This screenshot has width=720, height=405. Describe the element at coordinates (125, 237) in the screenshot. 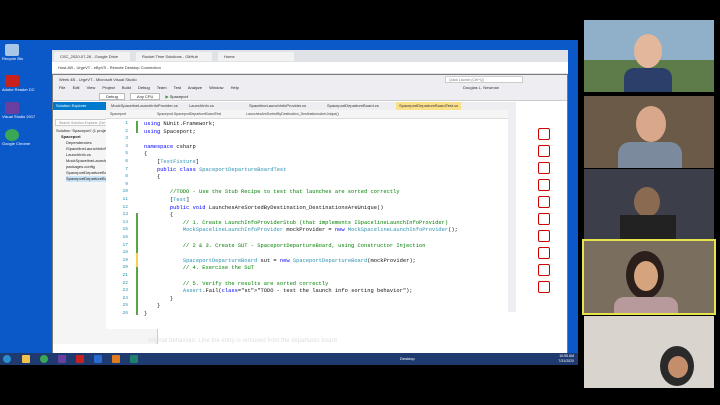

I see `line-number: 16` at that location.